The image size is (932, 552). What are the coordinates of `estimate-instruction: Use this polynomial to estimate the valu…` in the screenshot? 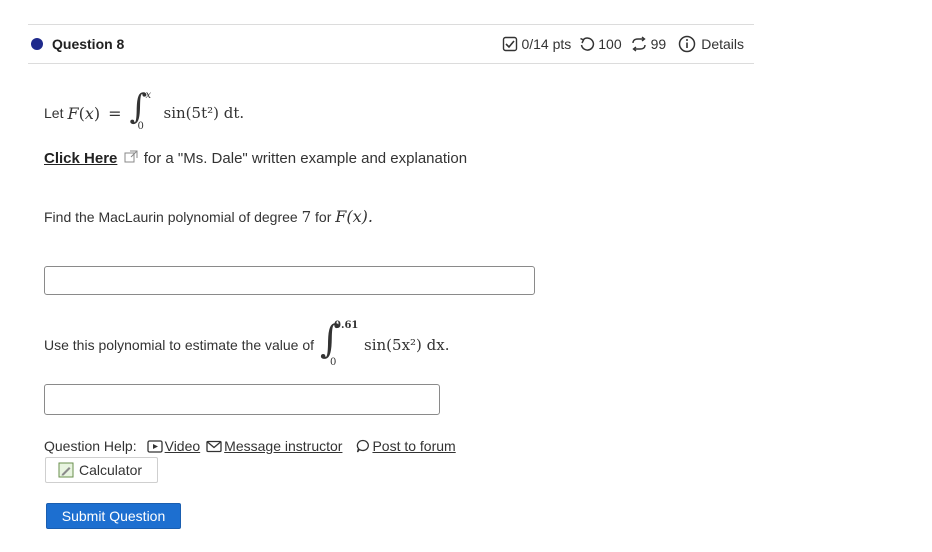 It's located at (247, 343).